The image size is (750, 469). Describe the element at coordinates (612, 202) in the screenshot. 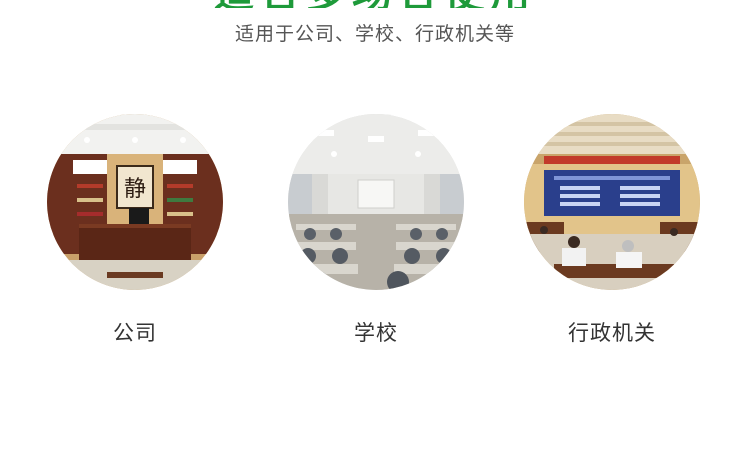

I see `conference-room-photo` at that location.